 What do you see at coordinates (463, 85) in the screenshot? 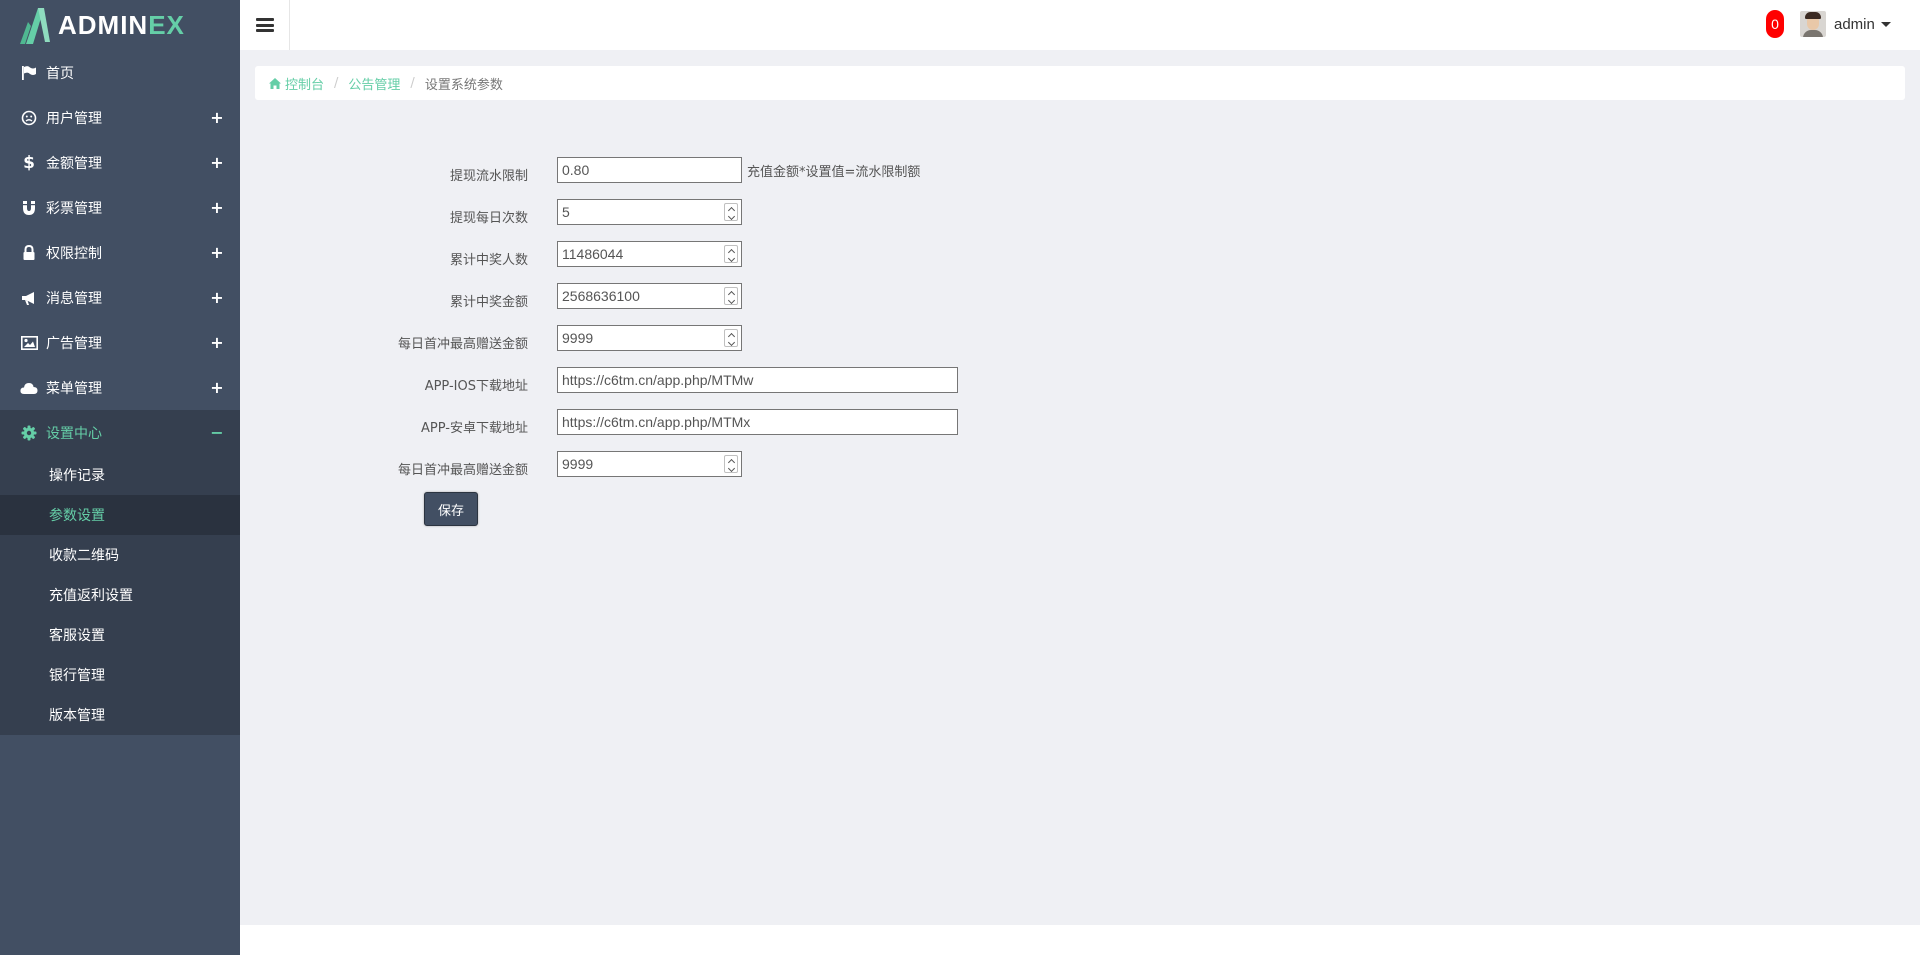
I see `breadcrumb-current: 设置系统参数` at bounding box center [463, 85].